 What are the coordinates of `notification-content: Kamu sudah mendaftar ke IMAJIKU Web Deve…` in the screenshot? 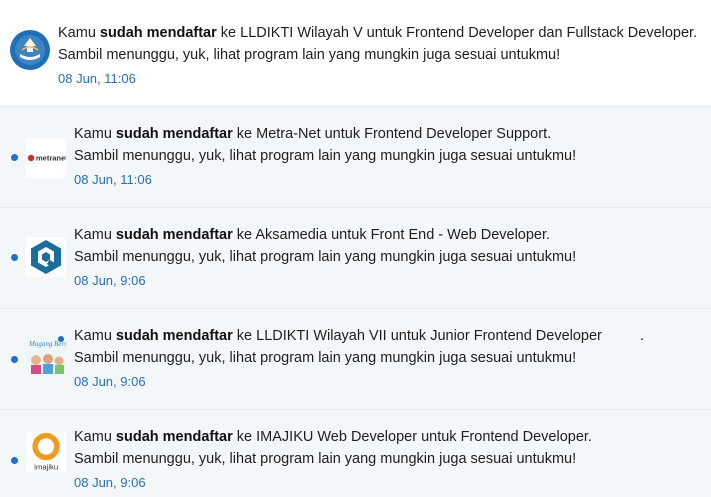 It's located at (388, 459).